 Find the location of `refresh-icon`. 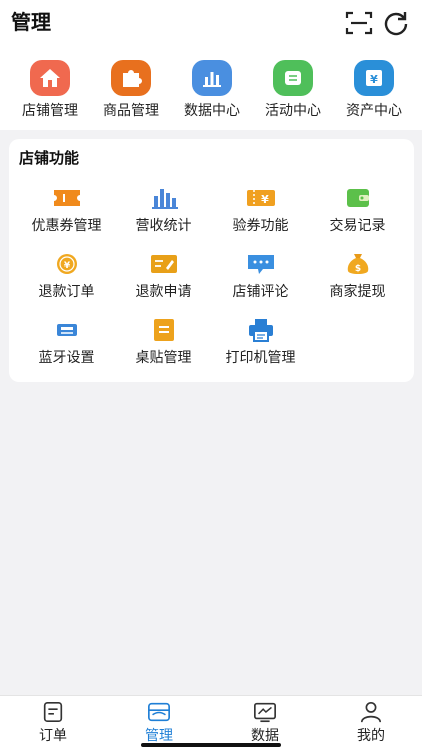

refresh-icon is located at coordinates (396, 23).